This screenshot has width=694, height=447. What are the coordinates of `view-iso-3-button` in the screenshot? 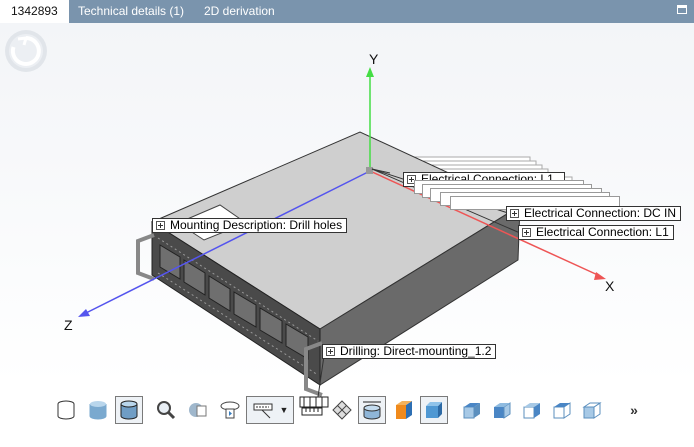 It's located at (532, 410).